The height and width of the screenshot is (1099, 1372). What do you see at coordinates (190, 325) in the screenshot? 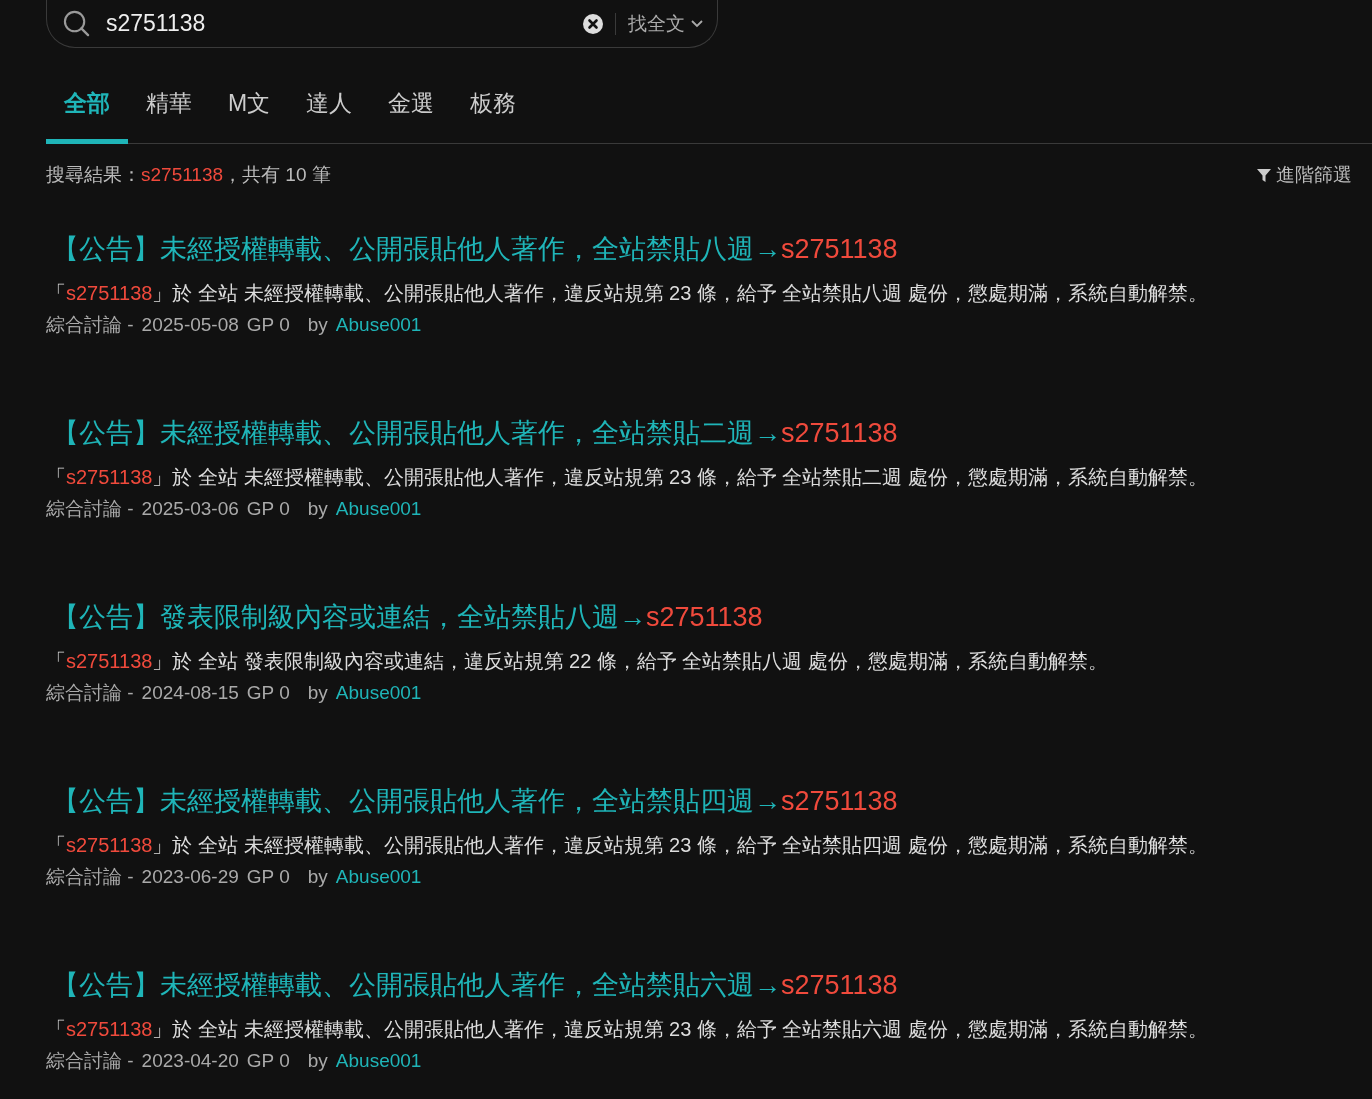
I see `post-date: 2025-05-08` at bounding box center [190, 325].